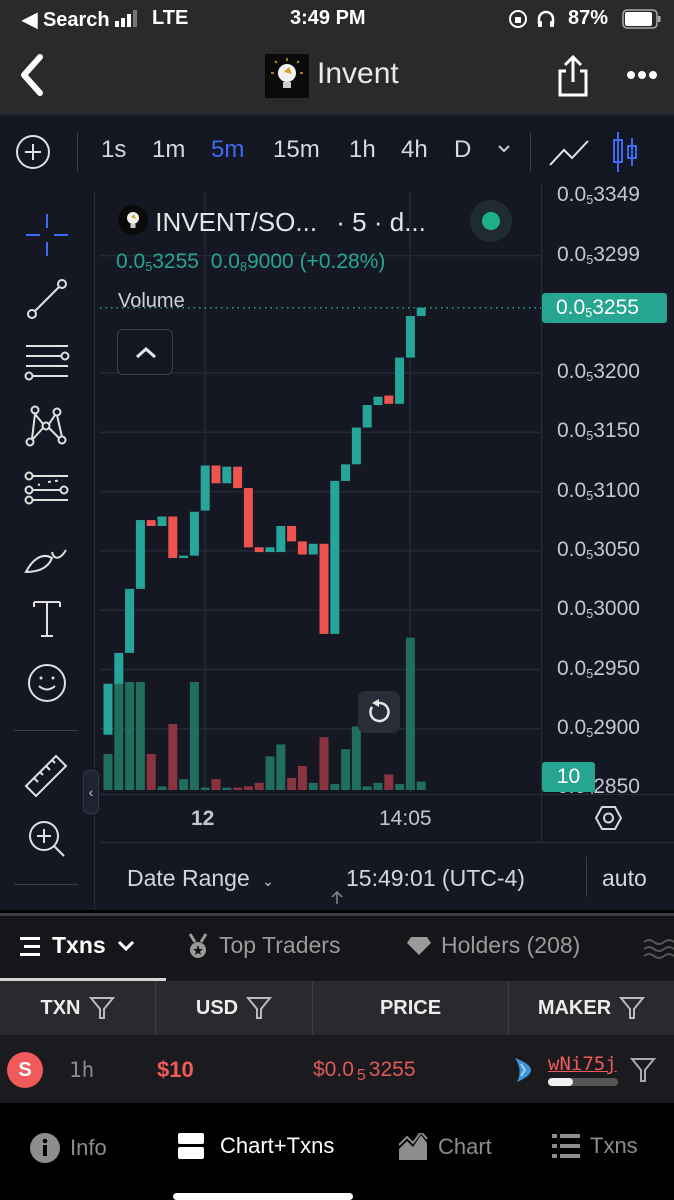 This screenshot has width=674, height=1200. I want to click on fib-tool, so click(47, 491).